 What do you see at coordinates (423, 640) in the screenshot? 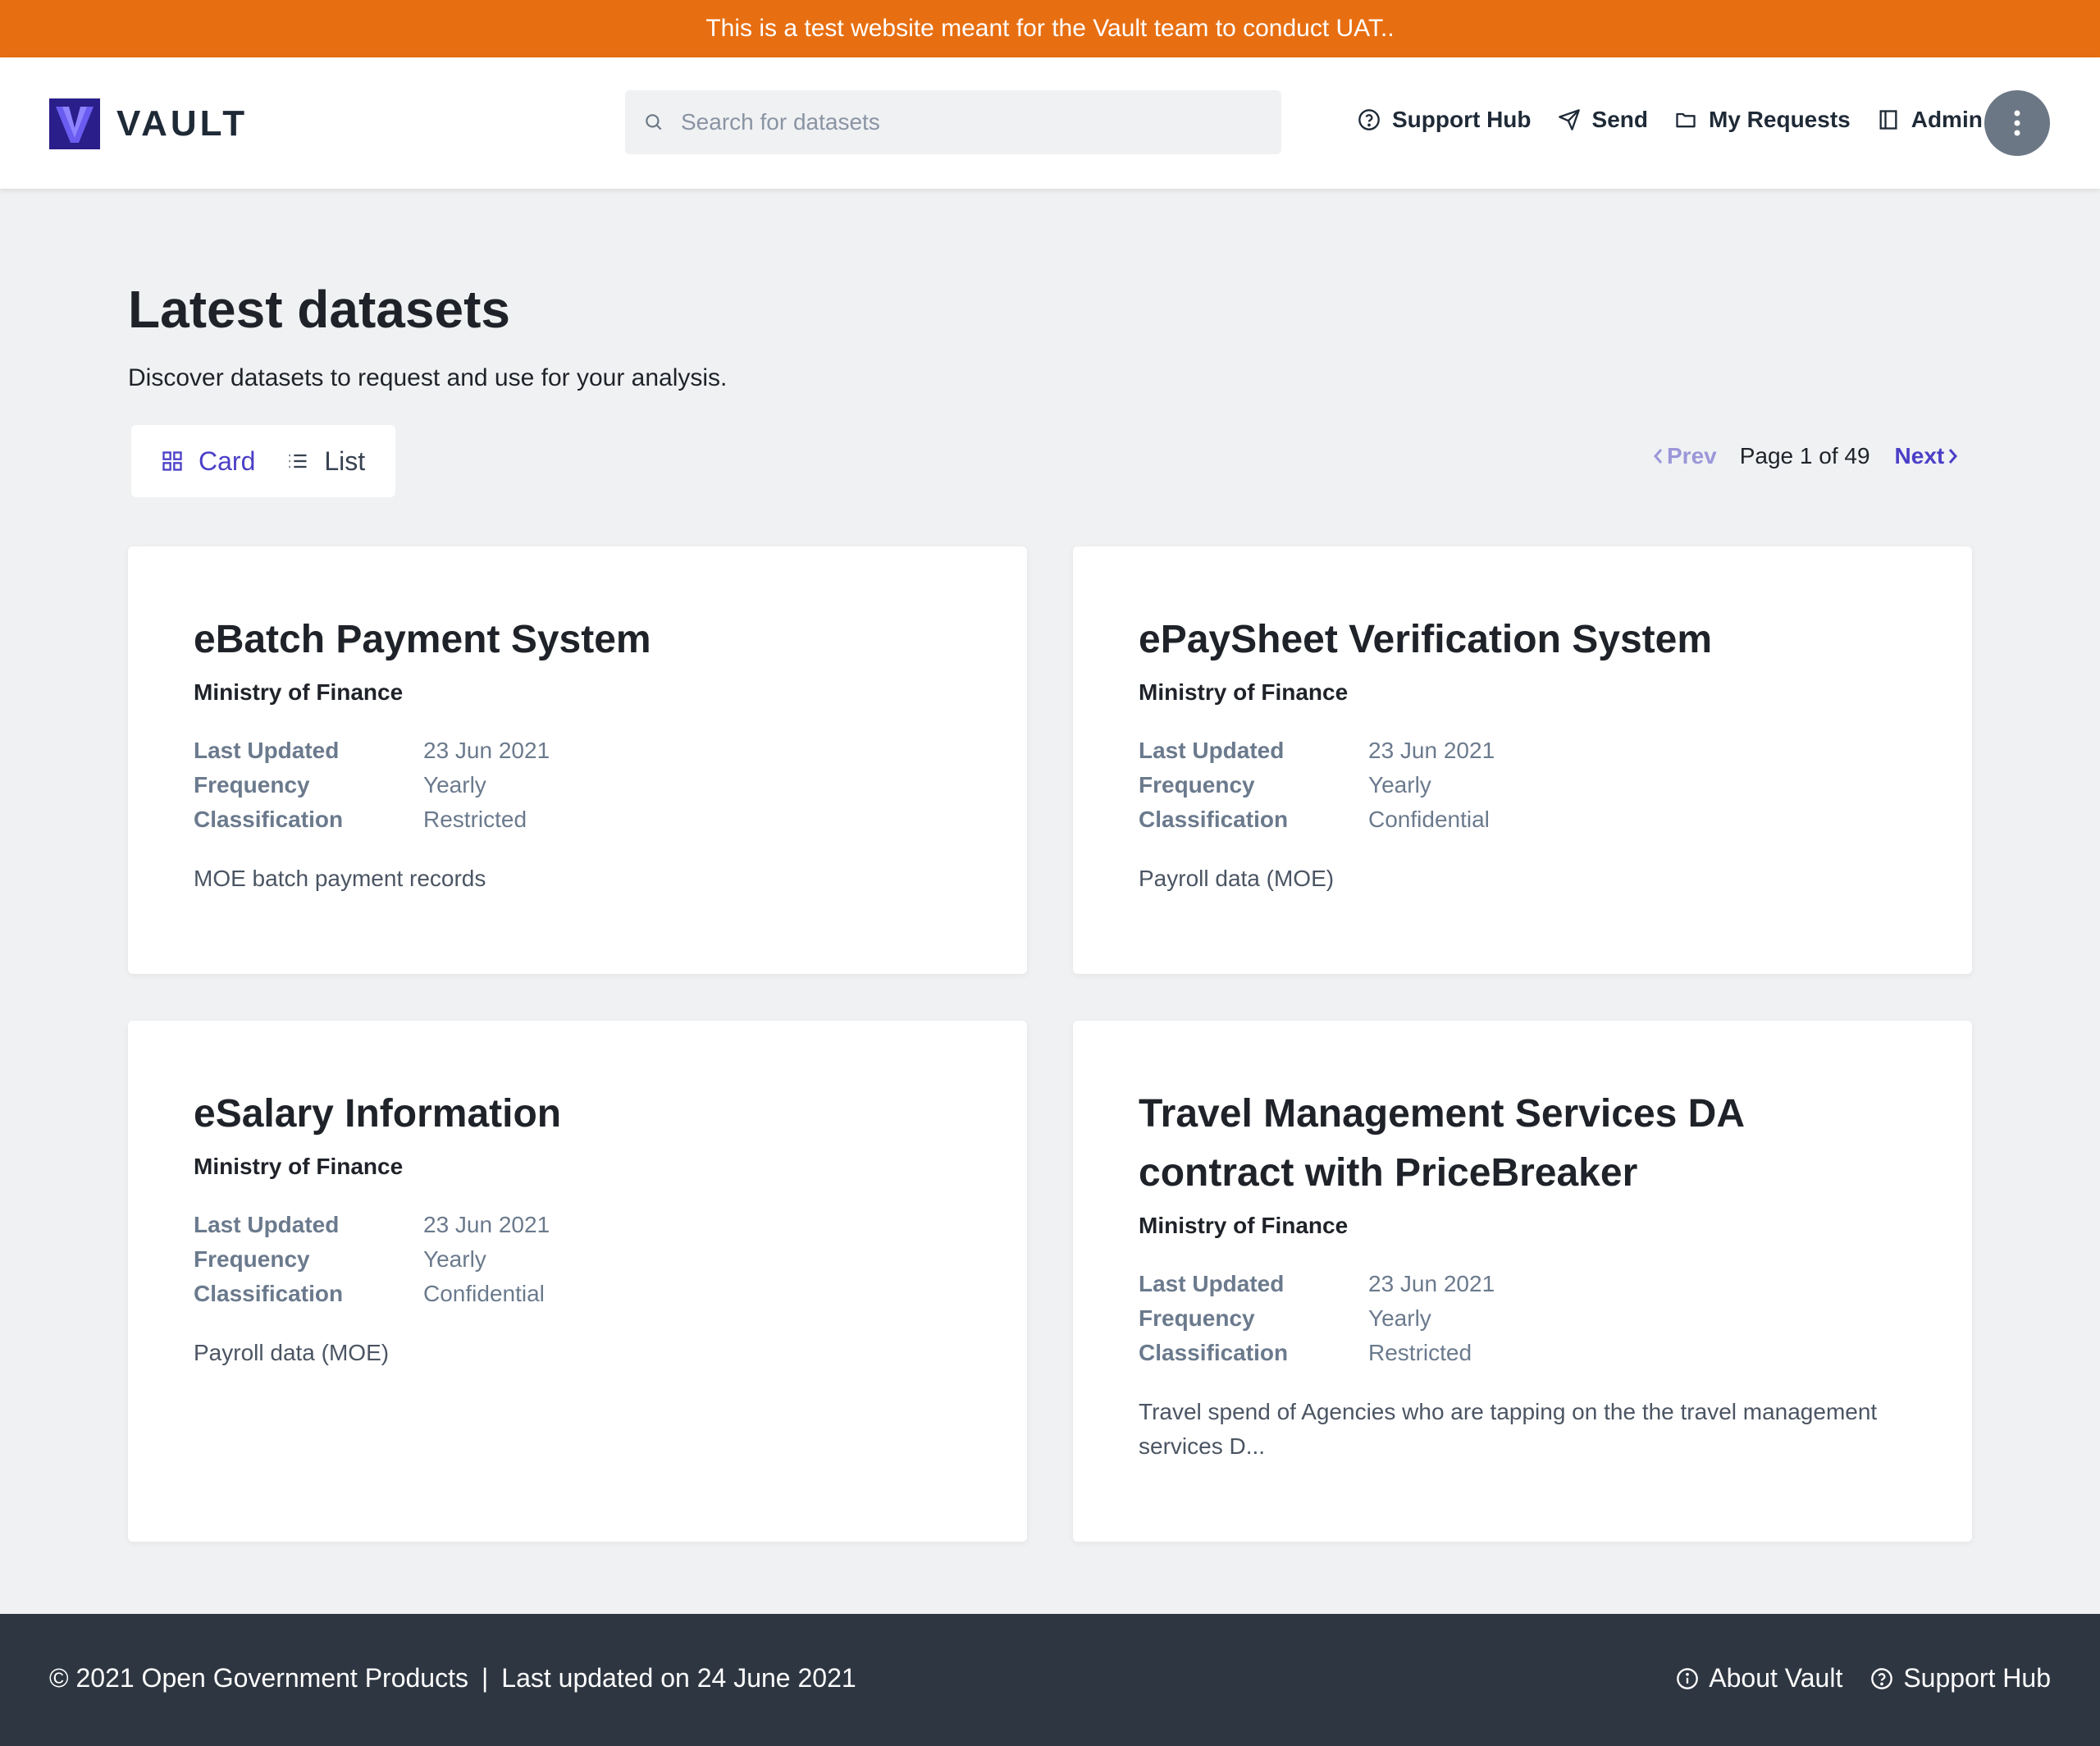
I see `dataset-title: eBatch Payment System` at bounding box center [423, 640].